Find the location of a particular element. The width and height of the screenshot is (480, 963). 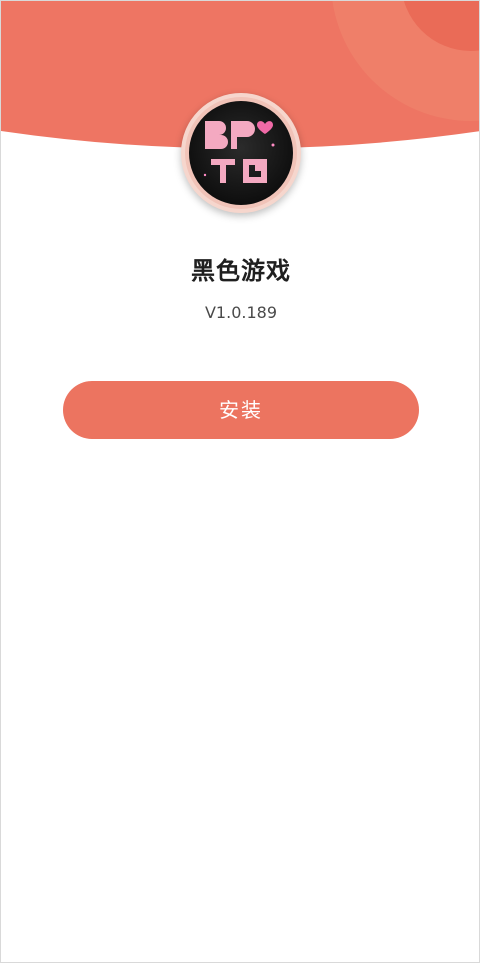

app-version: V1.0.189 is located at coordinates (240, 312).